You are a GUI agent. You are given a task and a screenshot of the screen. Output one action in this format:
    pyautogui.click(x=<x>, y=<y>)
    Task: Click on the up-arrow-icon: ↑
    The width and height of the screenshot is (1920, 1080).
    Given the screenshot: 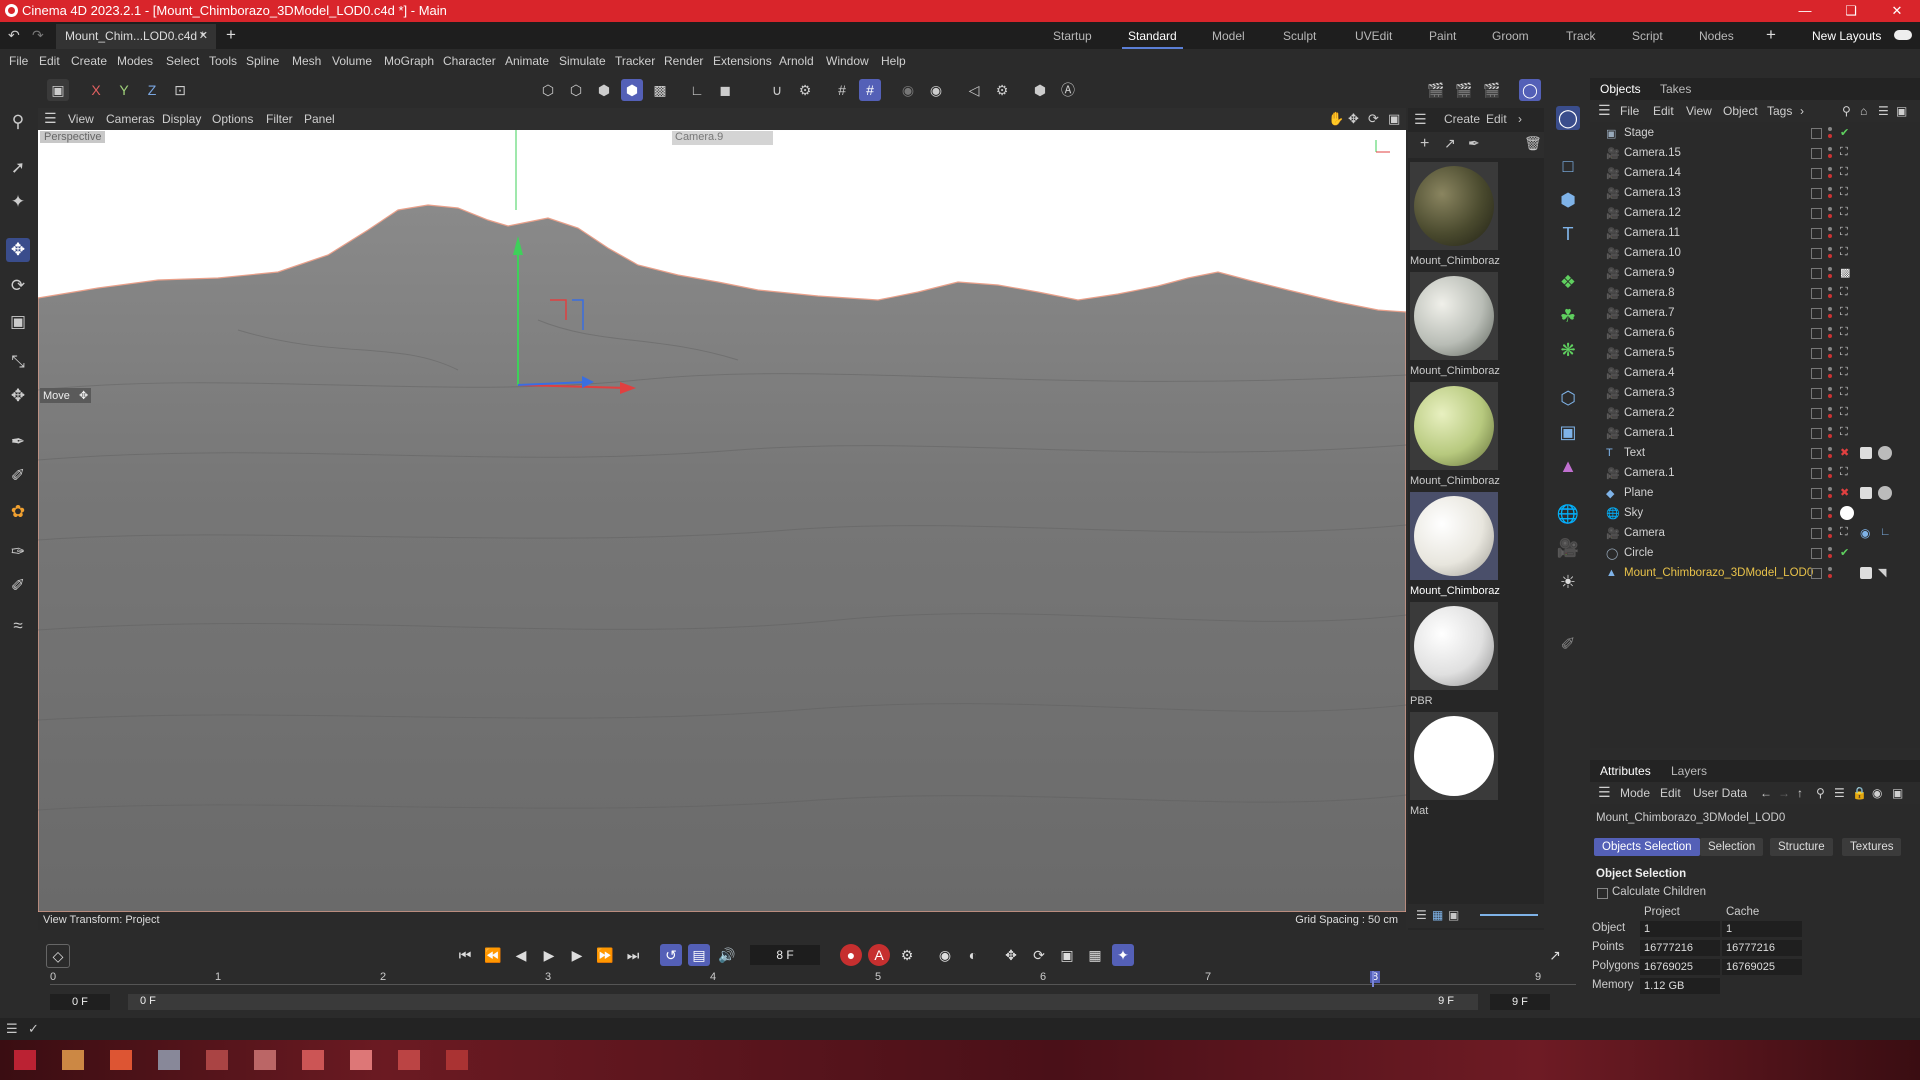 What is the action you would take?
    pyautogui.click(x=1800, y=793)
    